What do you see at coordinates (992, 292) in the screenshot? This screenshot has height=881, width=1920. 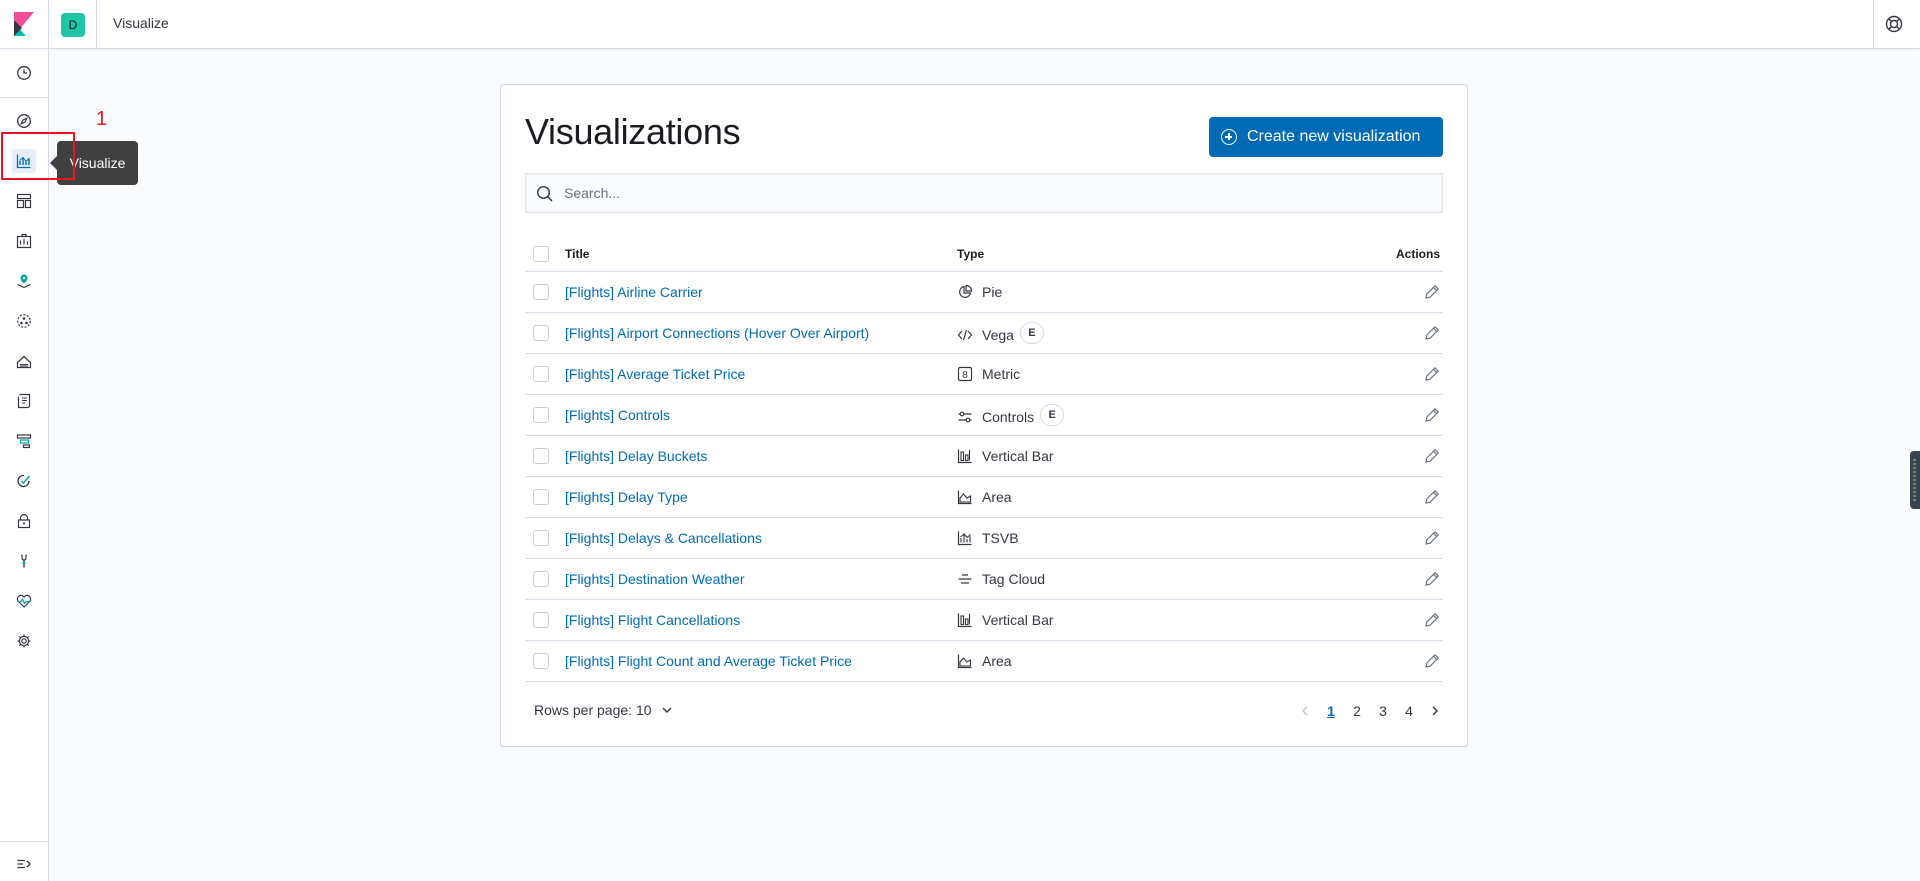 I see `type-label: Pie` at bounding box center [992, 292].